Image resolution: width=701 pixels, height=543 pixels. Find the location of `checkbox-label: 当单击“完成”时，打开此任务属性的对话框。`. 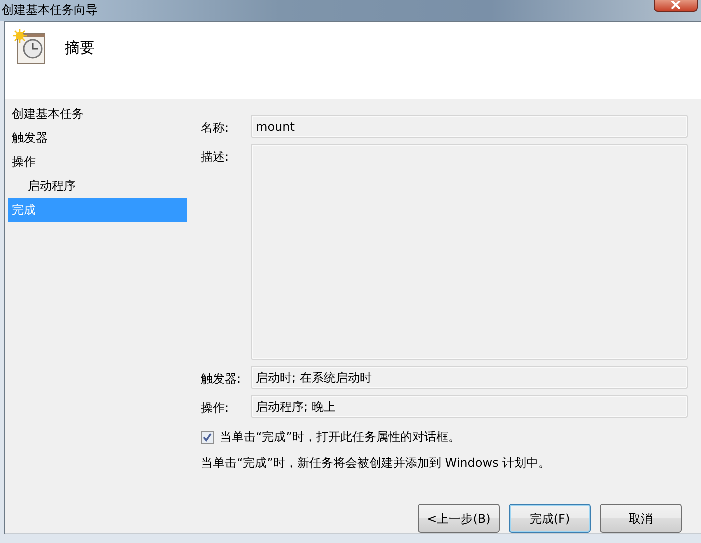

checkbox-label: 当单击“完成”时，打开此任务属性的对话框。 is located at coordinates (340, 437).